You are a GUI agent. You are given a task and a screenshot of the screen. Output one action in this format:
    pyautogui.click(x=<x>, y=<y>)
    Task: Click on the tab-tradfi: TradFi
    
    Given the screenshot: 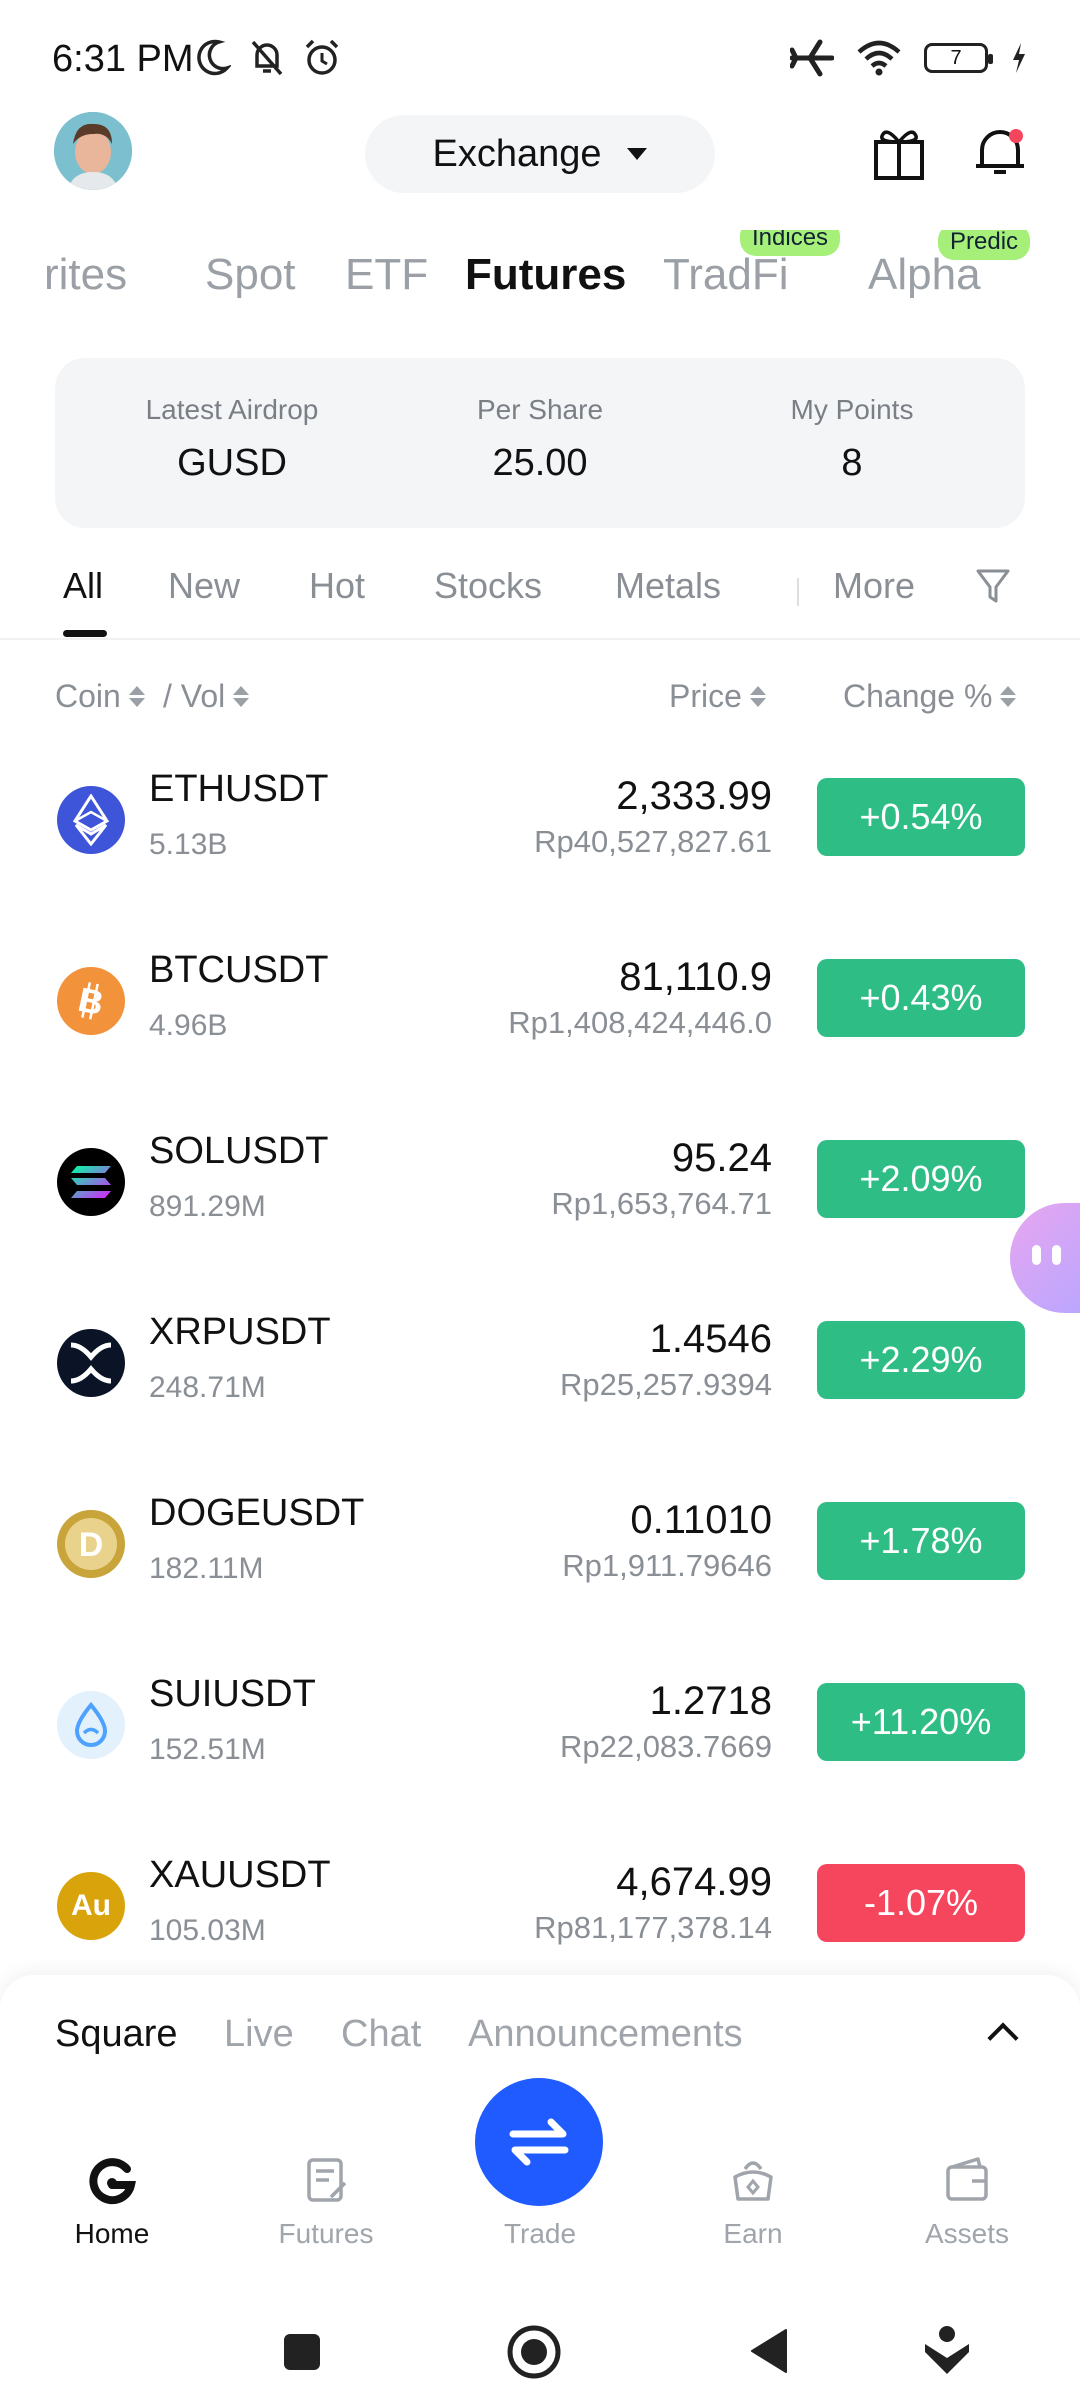 What is the action you would take?
    pyautogui.click(x=726, y=275)
    